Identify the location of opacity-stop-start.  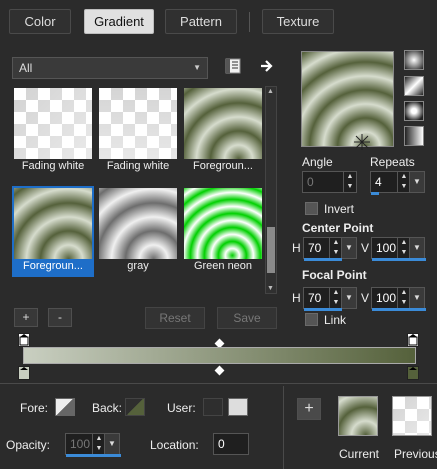
(24, 340).